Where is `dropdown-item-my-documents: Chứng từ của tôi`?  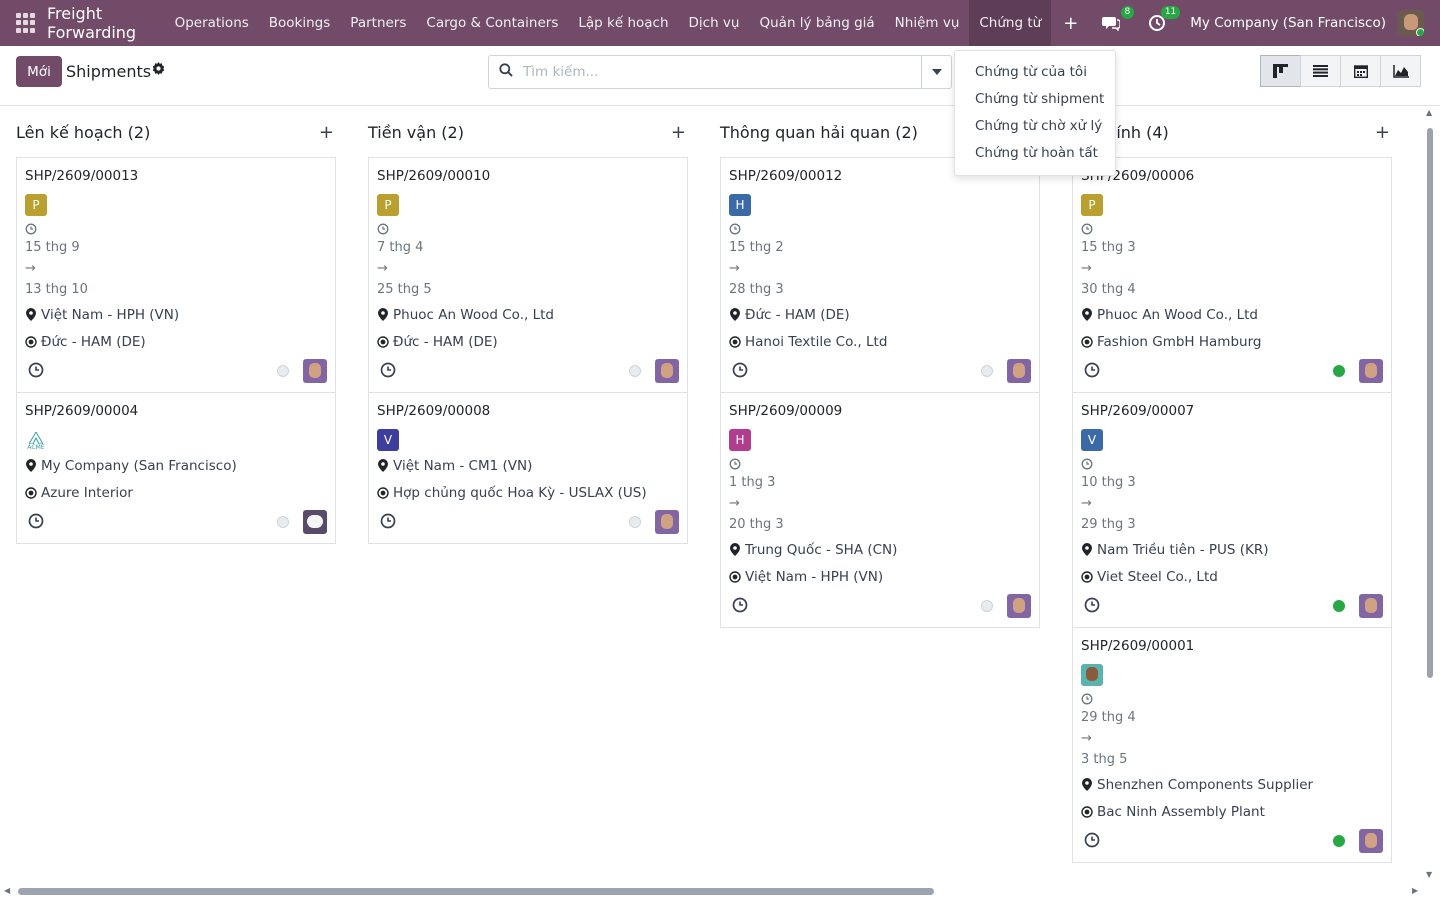 dropdown-item-my-documents: Chứng từ của tôi is located at coordinates (1035, 74).